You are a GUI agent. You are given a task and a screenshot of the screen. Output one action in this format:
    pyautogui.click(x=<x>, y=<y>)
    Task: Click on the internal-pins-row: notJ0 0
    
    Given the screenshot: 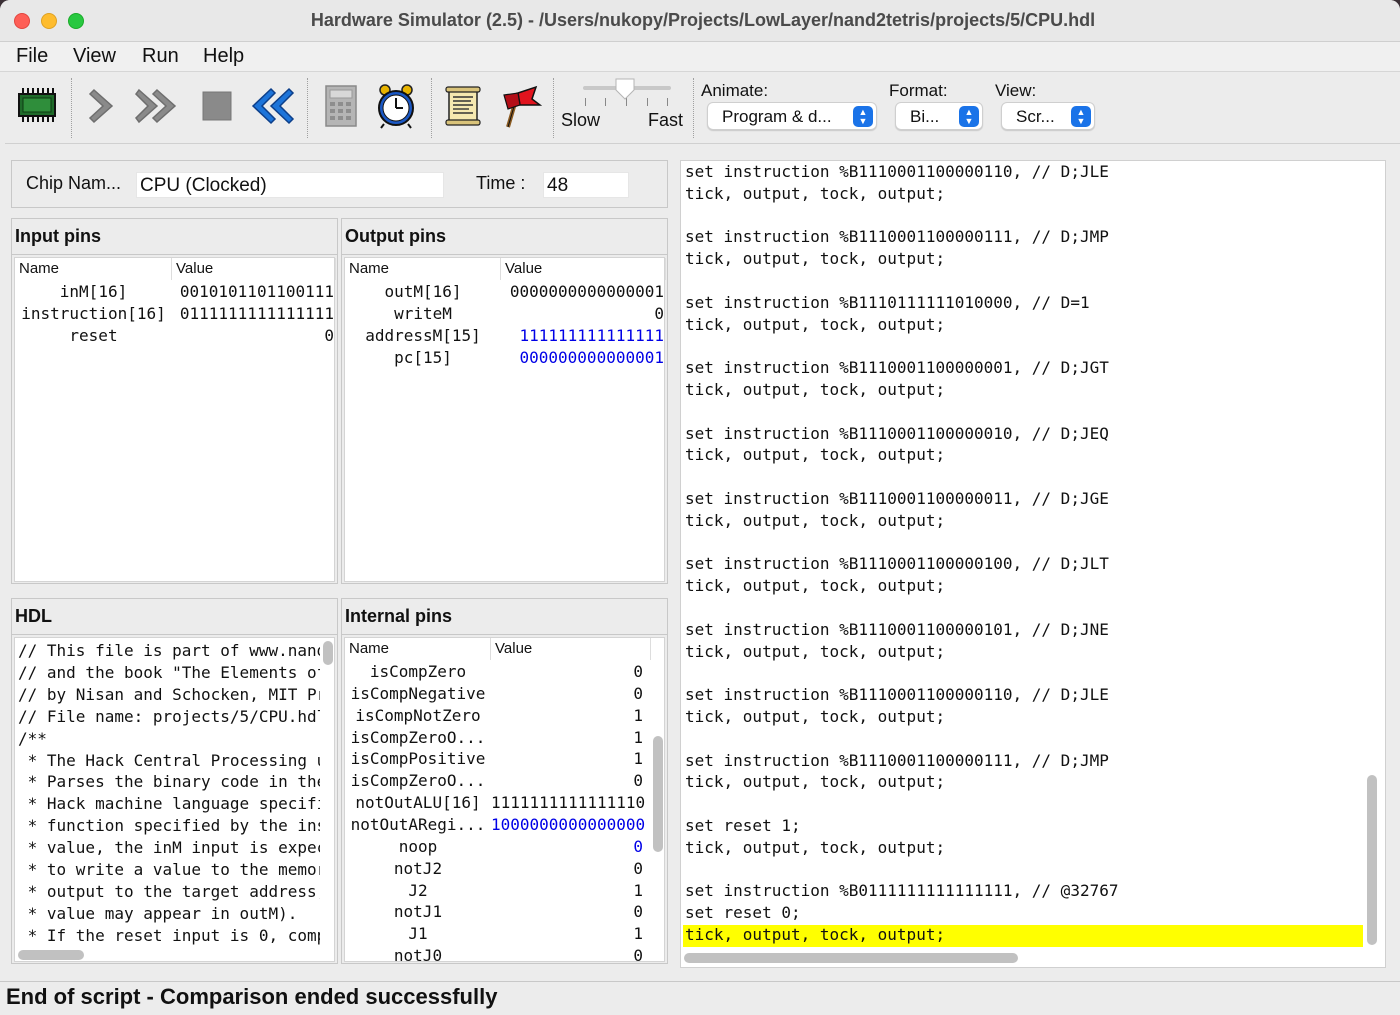 What is the action you would take?
    pyautogui.click(x=504, y=953)
    